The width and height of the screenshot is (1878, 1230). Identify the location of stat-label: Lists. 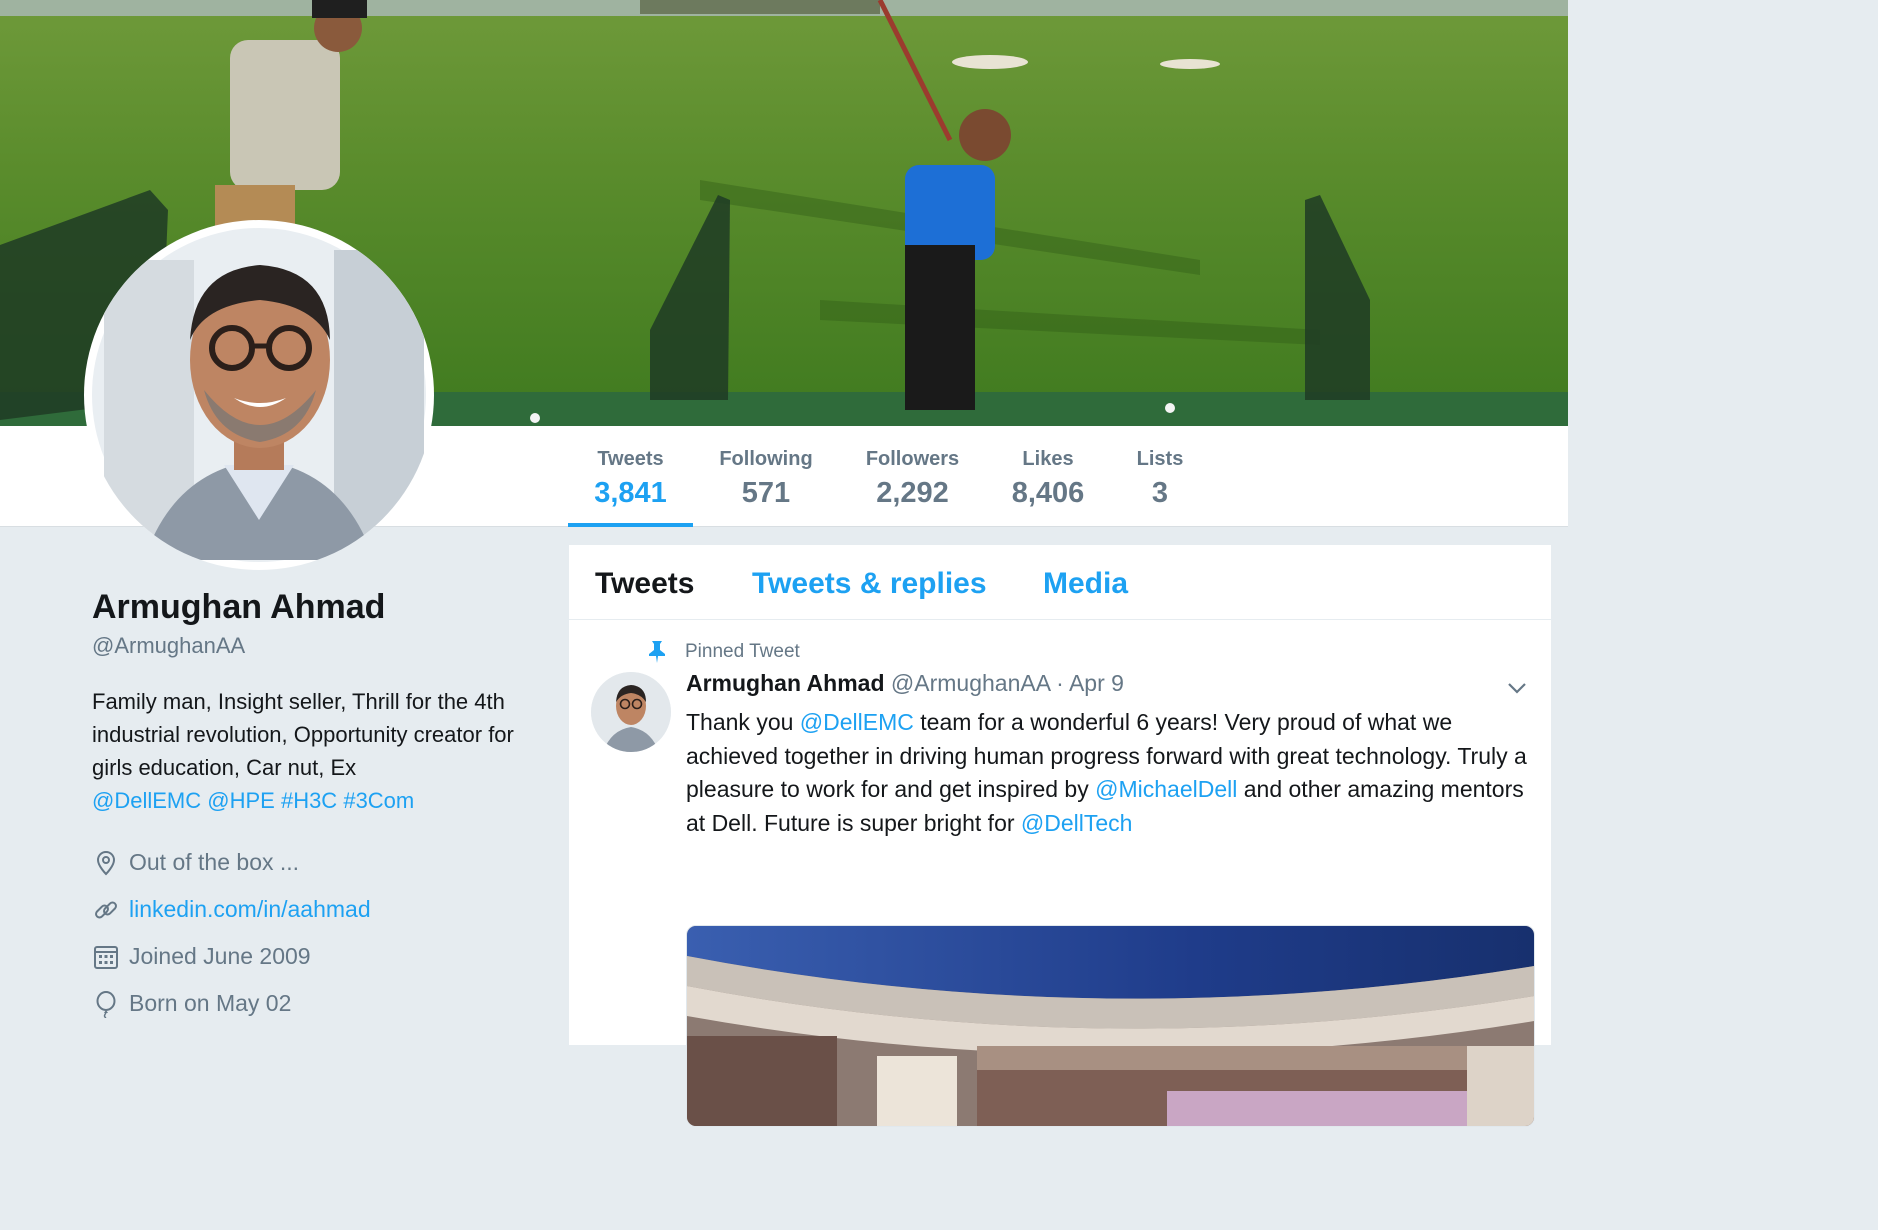
(1160, 459).